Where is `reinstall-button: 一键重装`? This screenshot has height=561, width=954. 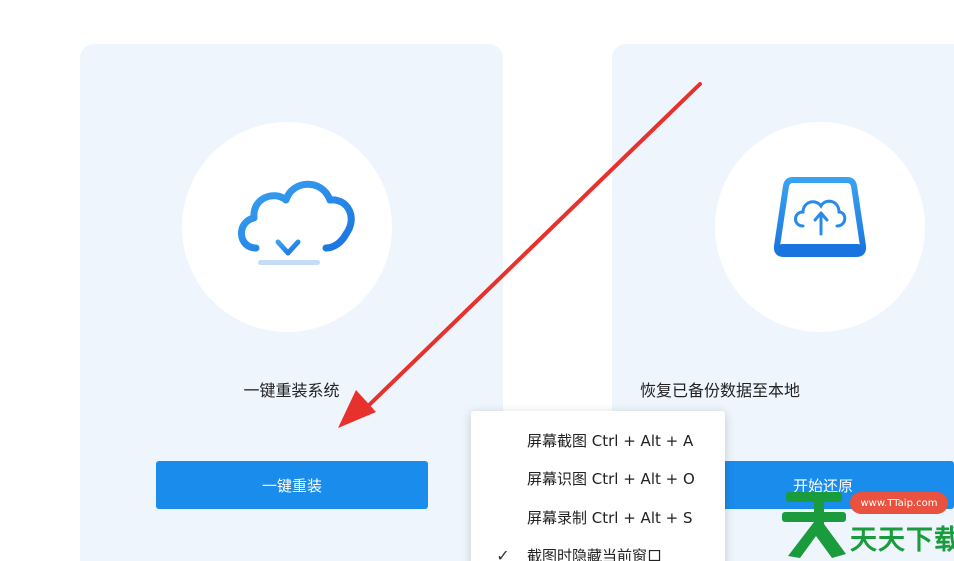 reinstall-button: 一键重装 is located at coordinates (292, 485).